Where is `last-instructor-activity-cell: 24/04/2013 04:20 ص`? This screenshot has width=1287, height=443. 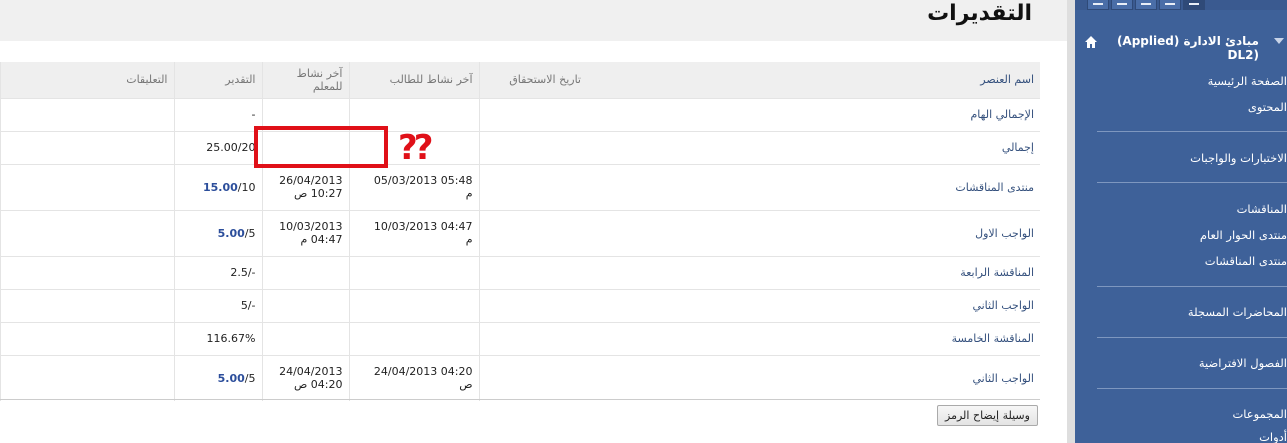
last-instructor-activity-cell: 24/04/2013 04:20 ص is located at coordinates (305, 377).